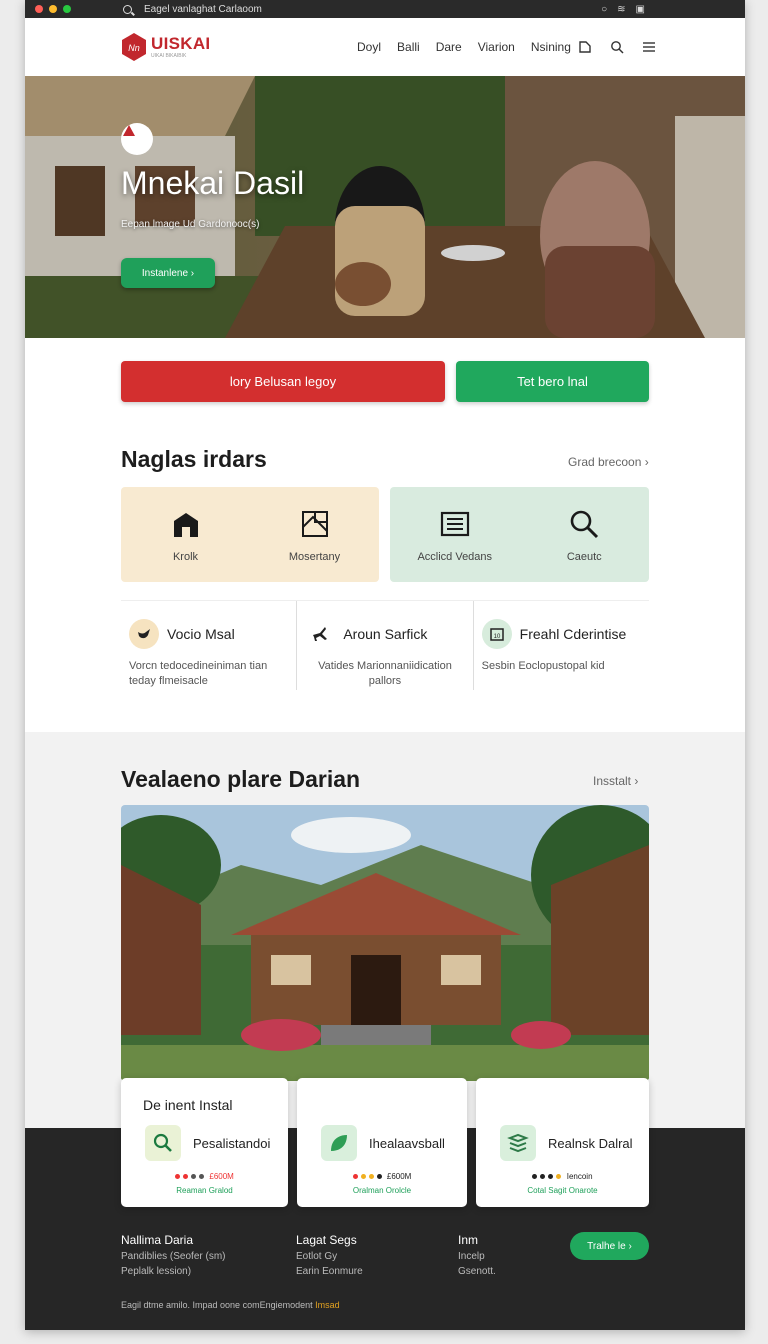  I want to click on footer-cta-button: Tralhe le ›, so click(609, 1246).